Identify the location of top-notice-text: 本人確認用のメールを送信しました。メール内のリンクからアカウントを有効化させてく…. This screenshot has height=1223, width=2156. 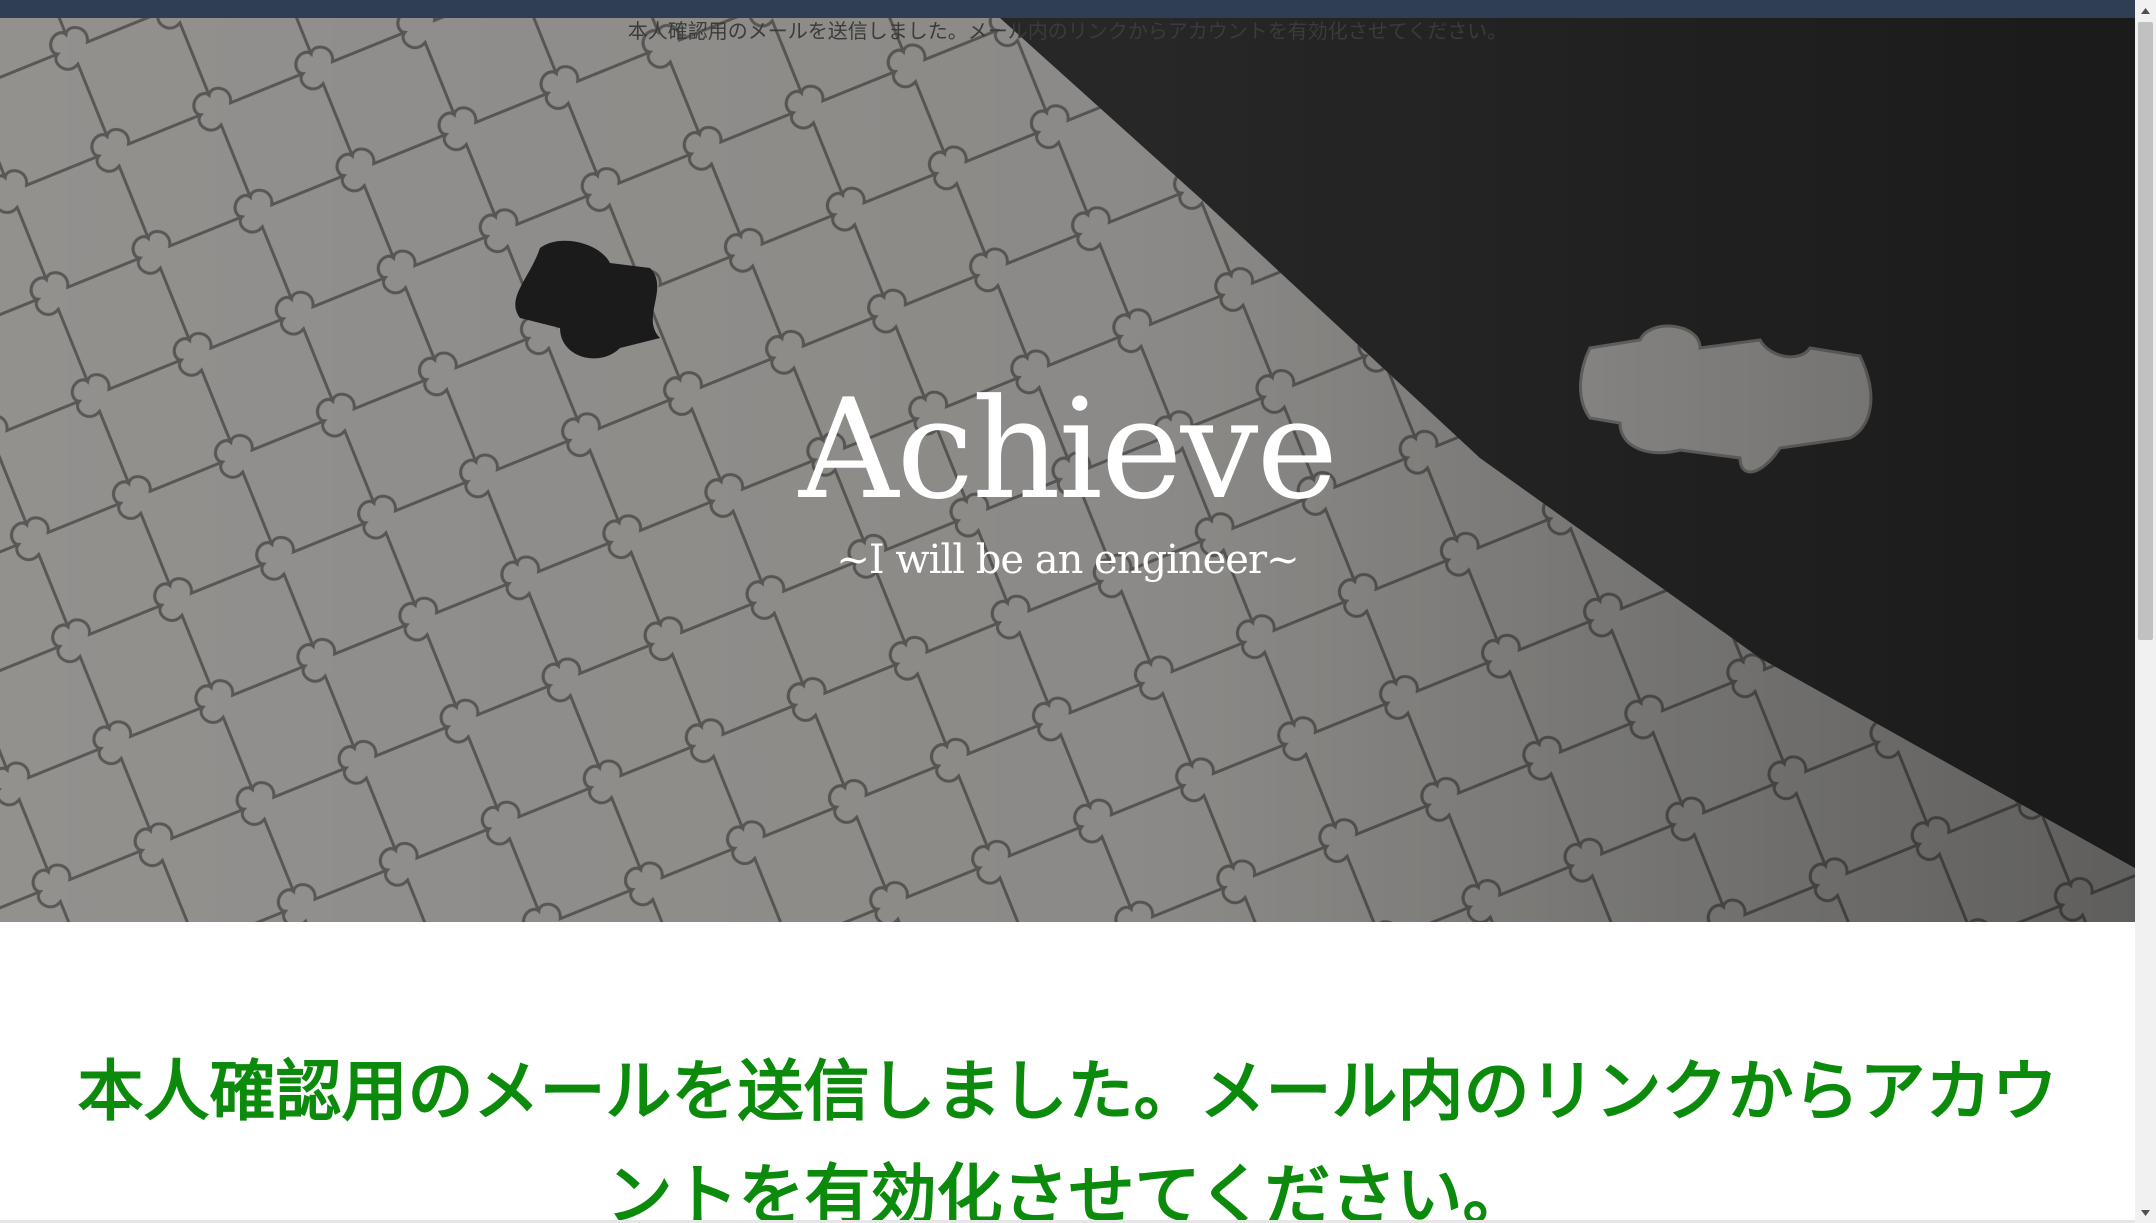
(1067, 31).